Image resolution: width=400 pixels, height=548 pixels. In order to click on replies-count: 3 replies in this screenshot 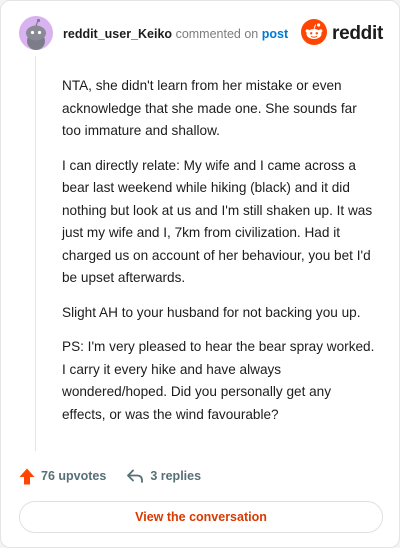, I will do `click(176, 476)`.